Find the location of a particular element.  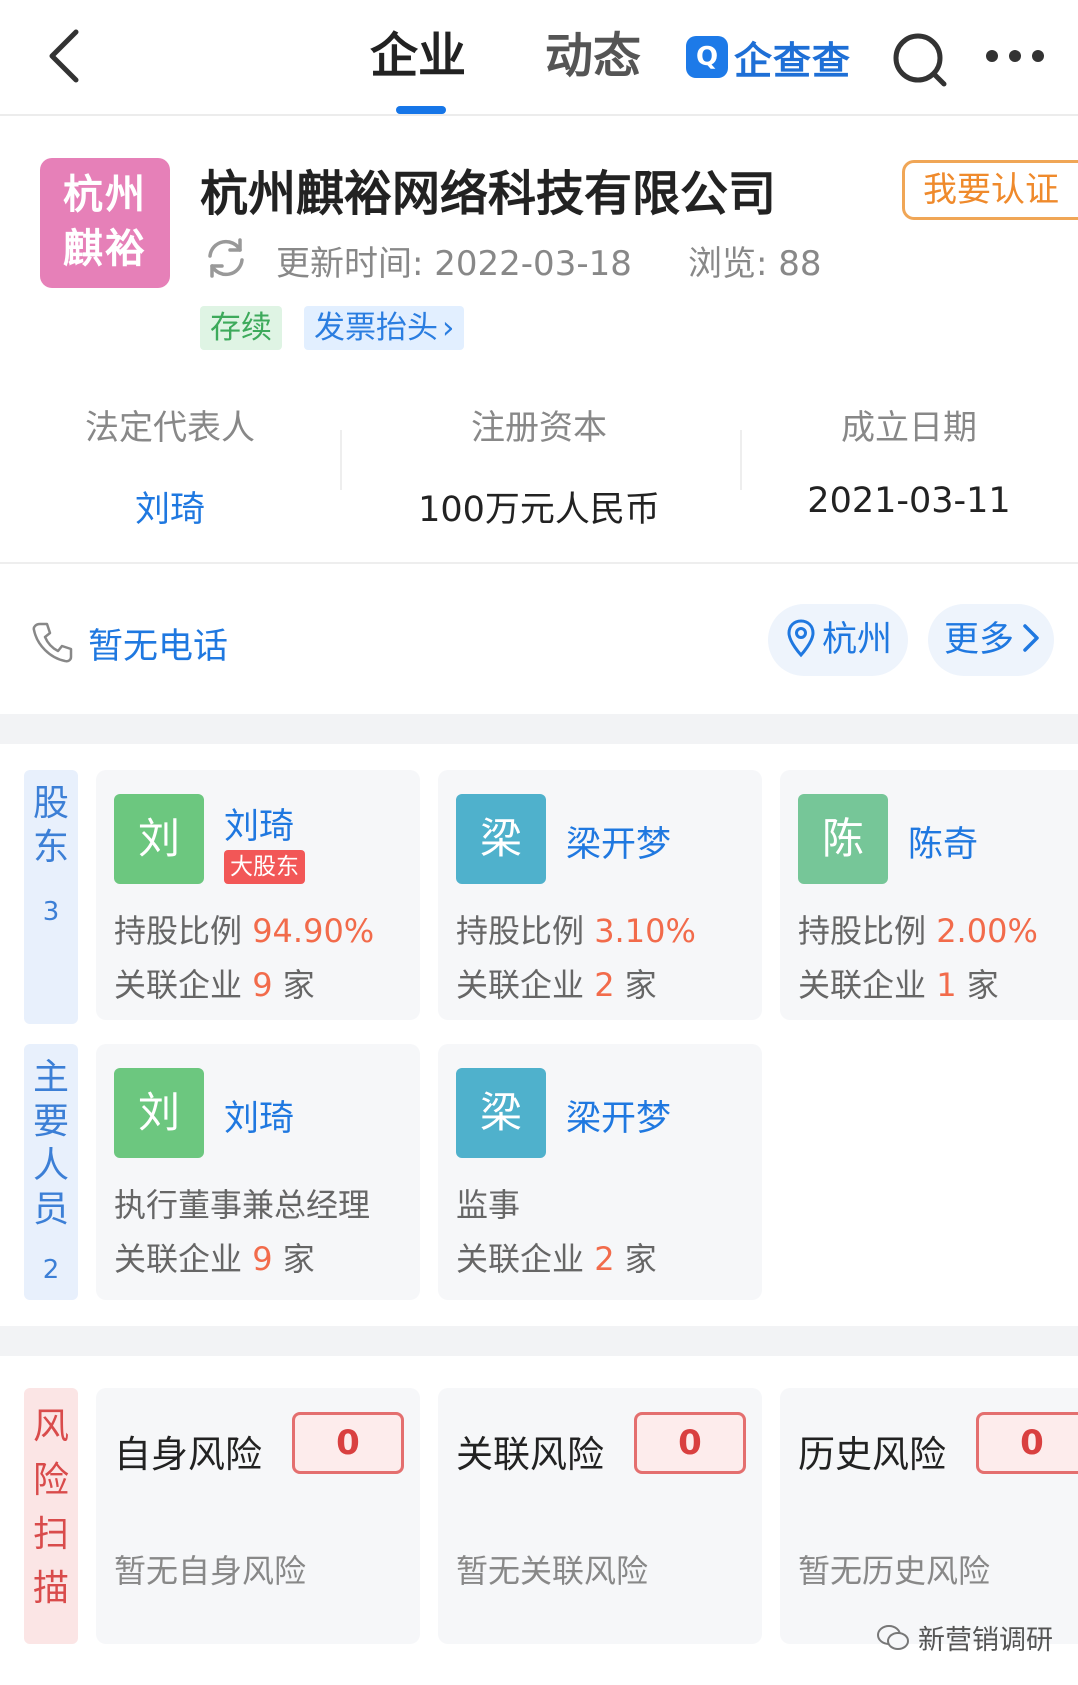

fact-label: 注册资本 is located at coordinates (539, 428).